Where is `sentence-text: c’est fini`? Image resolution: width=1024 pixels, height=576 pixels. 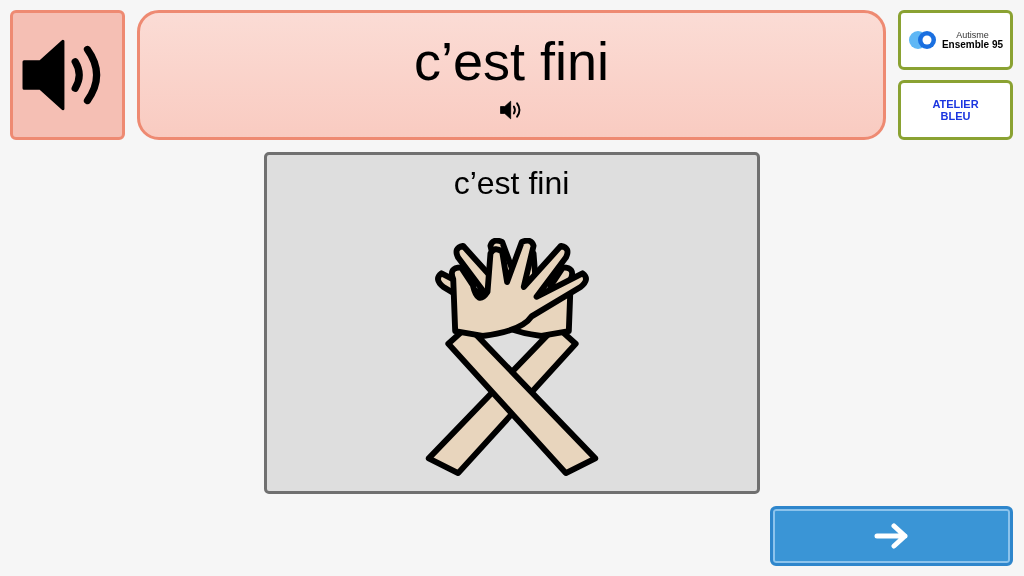 sentence-text: c’est fini is located at coordinates (511, 61).